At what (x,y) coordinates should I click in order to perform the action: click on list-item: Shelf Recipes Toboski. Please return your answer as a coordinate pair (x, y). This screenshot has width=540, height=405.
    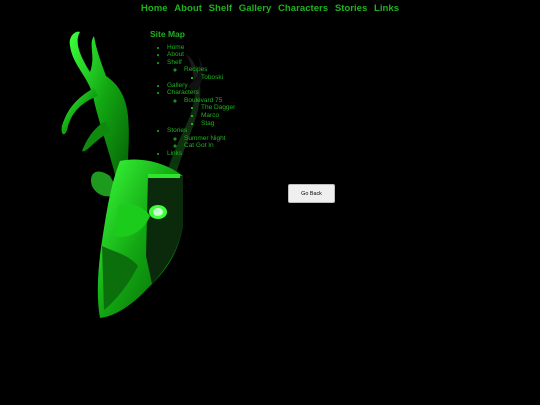
    Looking at the image, I should click on (201, 70).